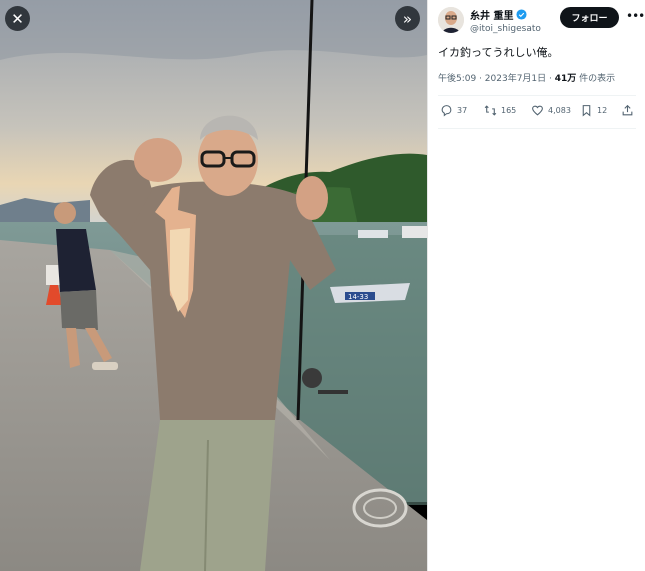  What do you see at coordinates (358, 297) in the screenshot?
I see `svg-text: 14-33` at bounding box center [358, 297].